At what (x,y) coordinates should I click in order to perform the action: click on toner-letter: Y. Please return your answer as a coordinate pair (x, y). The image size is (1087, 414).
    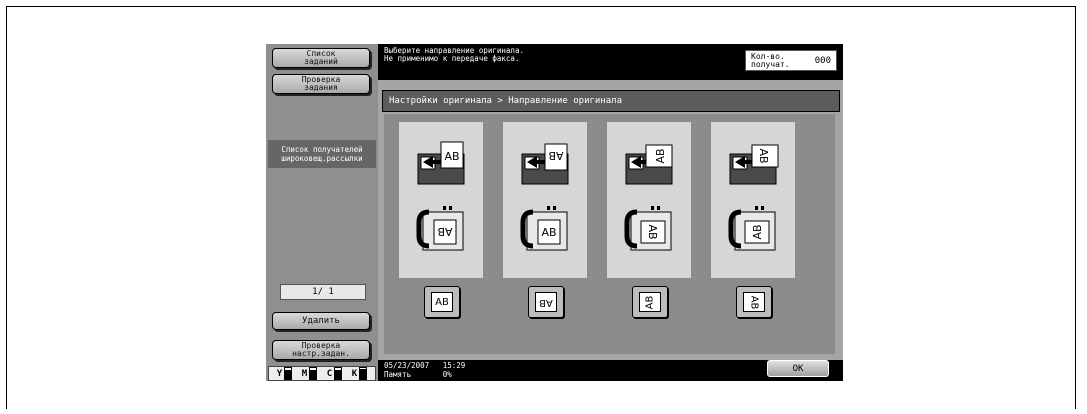
    Looking at the image, I should click on (279, 373).